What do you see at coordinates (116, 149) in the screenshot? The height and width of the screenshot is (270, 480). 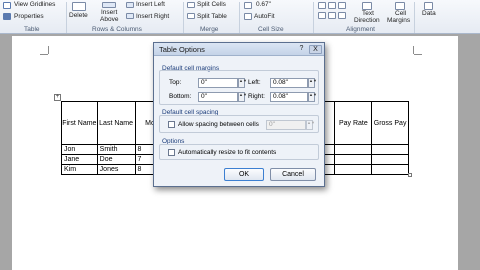 I see `table-cell: Smith` at bounding box center [116, 149].